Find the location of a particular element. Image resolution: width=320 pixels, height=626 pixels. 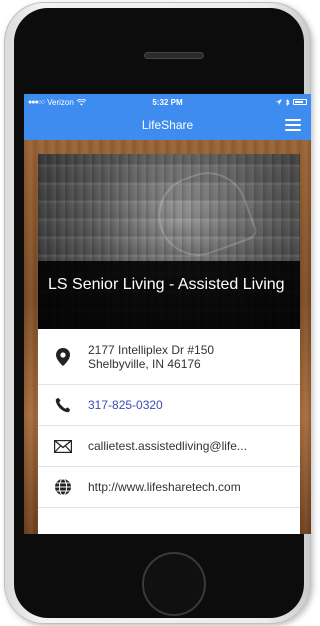

status-time: 5:32 PM is located at coordinates (167, 102).